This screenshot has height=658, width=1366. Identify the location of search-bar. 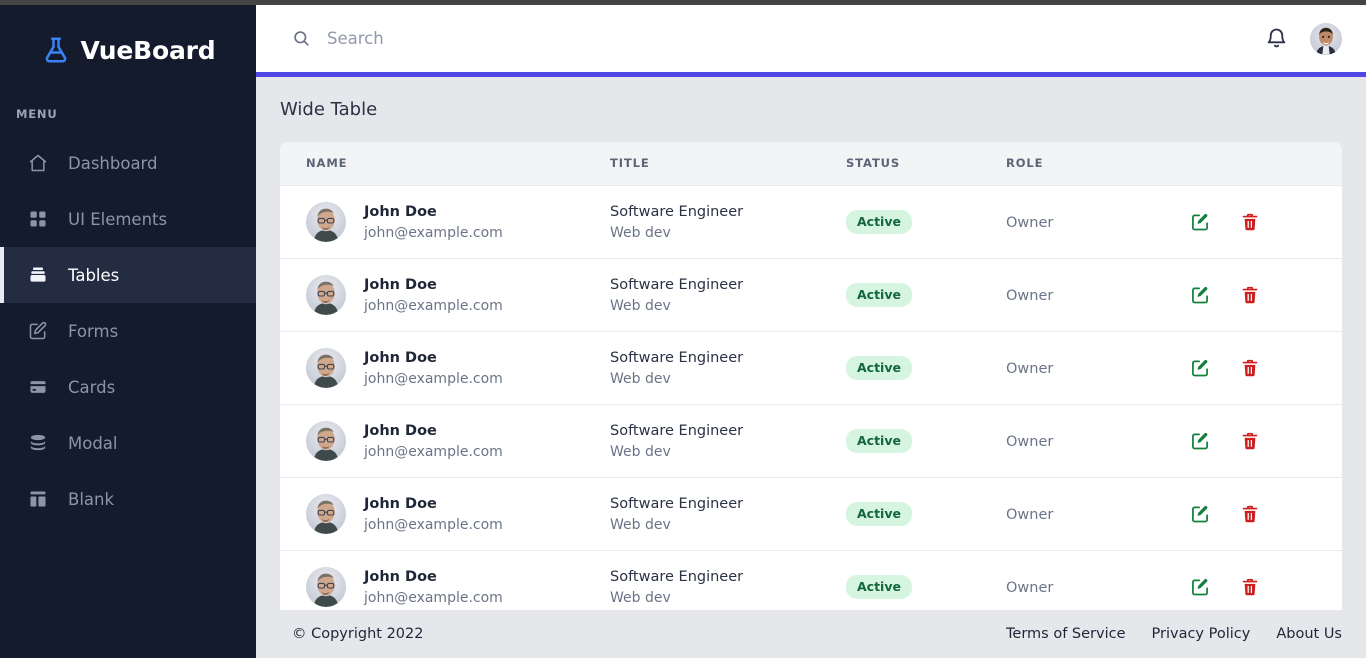
(778, 38).